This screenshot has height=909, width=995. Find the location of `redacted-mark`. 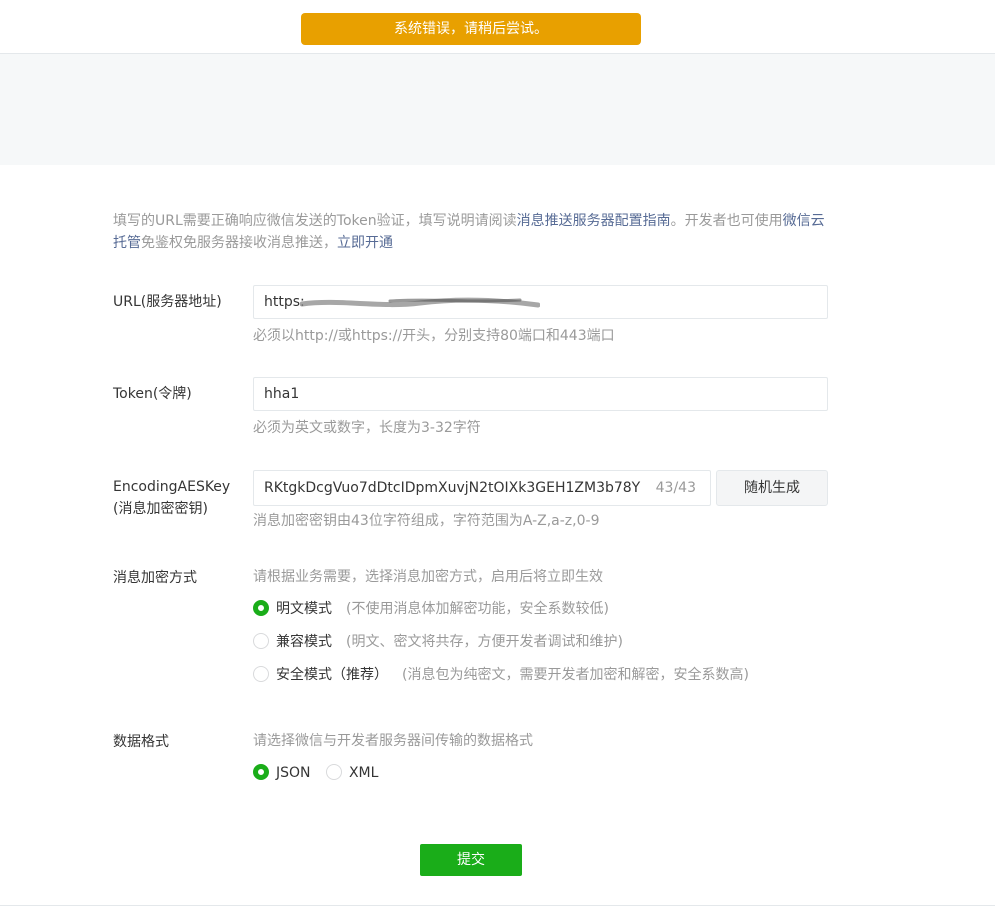

redacted-mark is located at coordinates (420, 302).